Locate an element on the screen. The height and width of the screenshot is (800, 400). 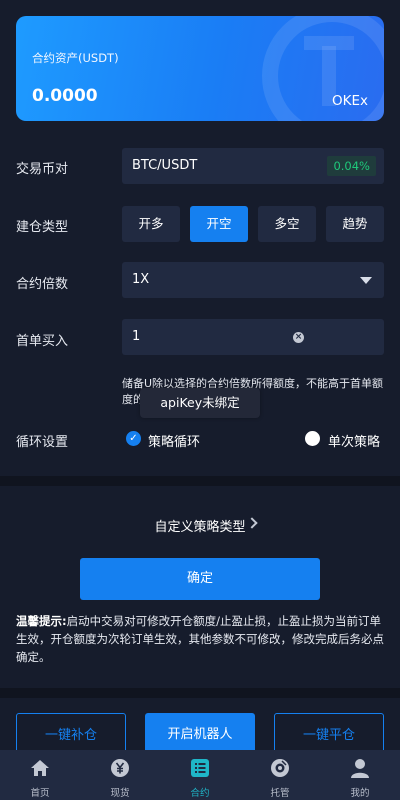
asset-card: 合约资产(USDT) 0.0000 OKEx is located at coordinates (200, 68).